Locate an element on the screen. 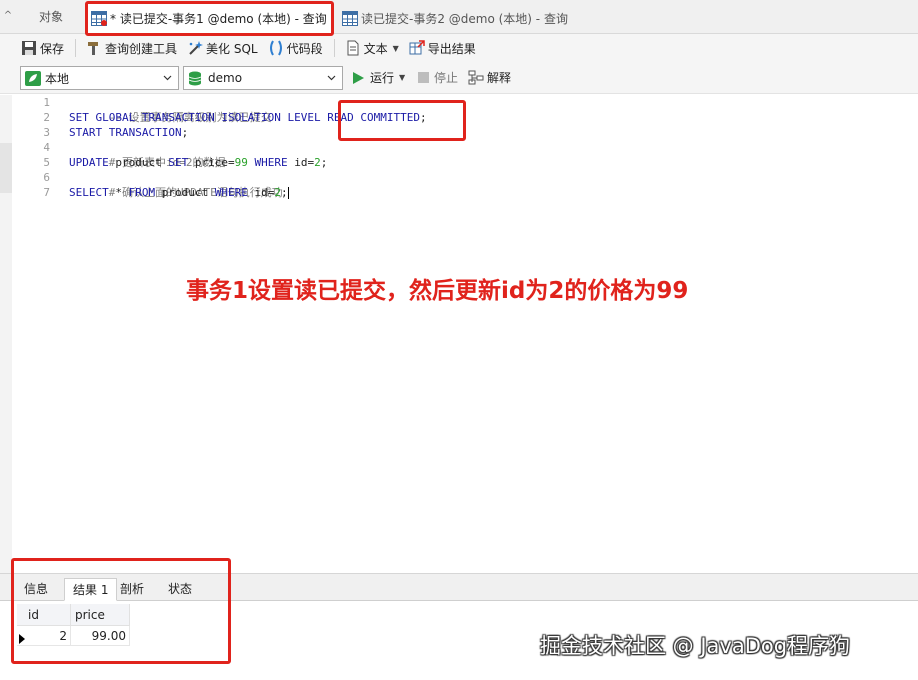  connection-select-value: 本地 is located at coordinates (57, 78).